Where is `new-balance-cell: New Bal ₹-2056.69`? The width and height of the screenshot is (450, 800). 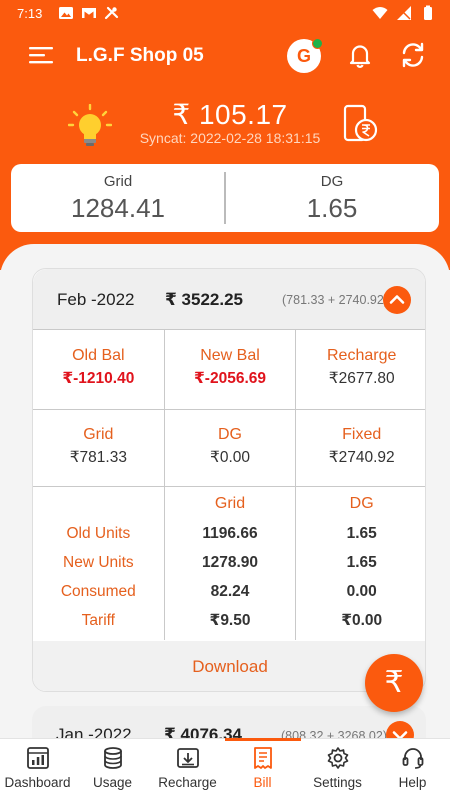
new-balance-cell: New Bal ₹-2056.69 is located at coordinates (231, 369).